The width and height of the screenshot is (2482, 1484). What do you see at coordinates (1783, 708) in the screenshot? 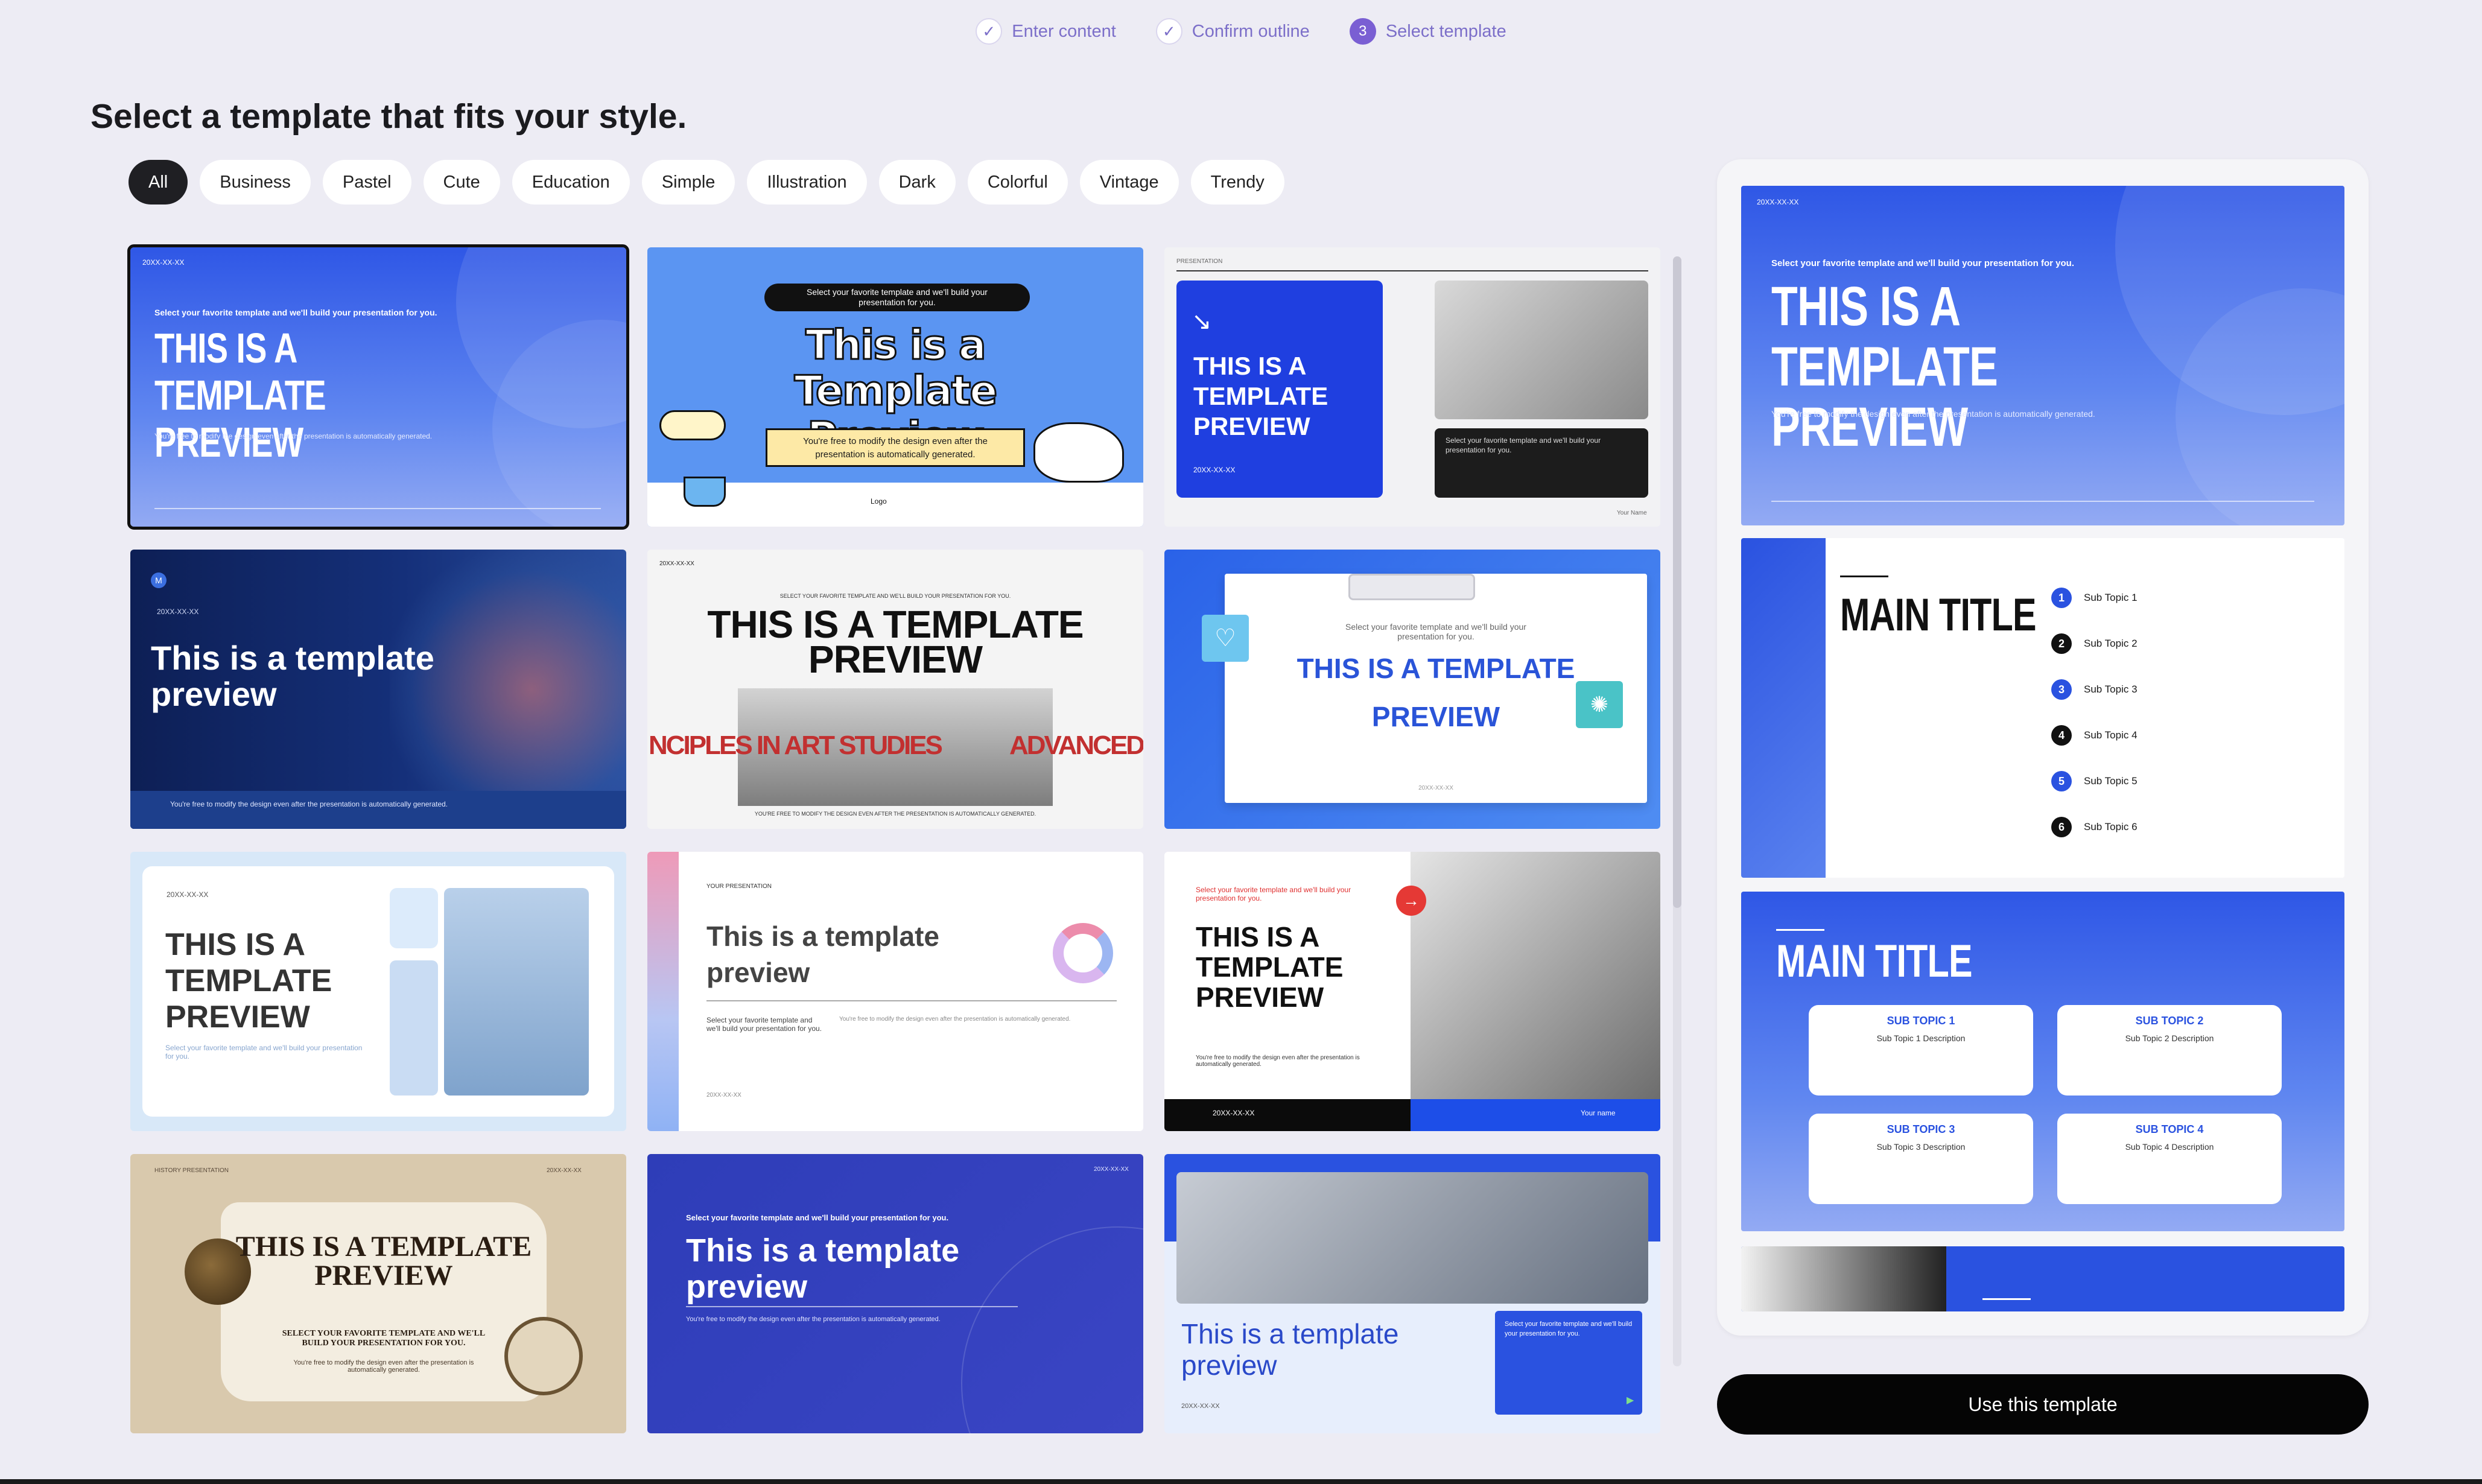
I see `side-band` at bounding box center [1783, 708].